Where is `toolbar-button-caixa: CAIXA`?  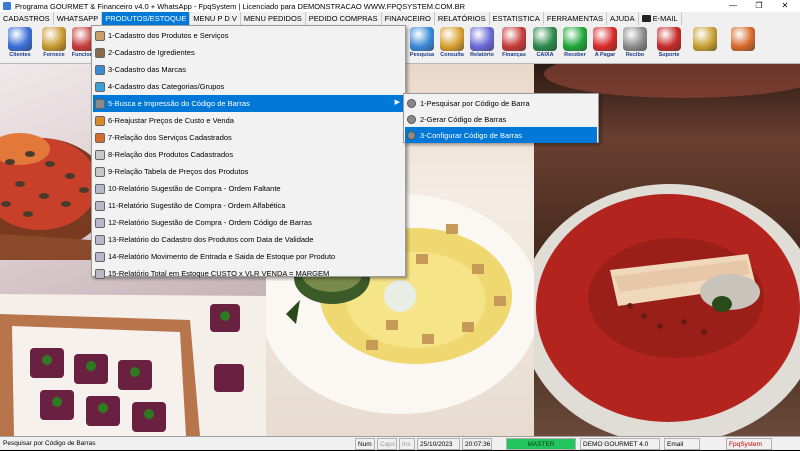 toolbar-button-caixa: CAIXA is located at coordinates (545, 44).